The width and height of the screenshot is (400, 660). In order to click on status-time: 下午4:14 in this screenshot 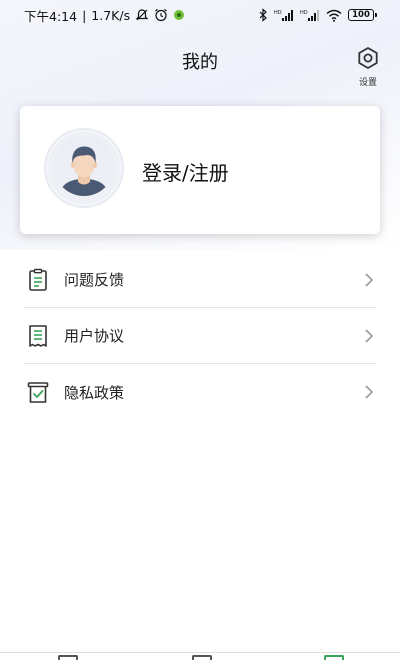, I will do `click(51, 16)`.